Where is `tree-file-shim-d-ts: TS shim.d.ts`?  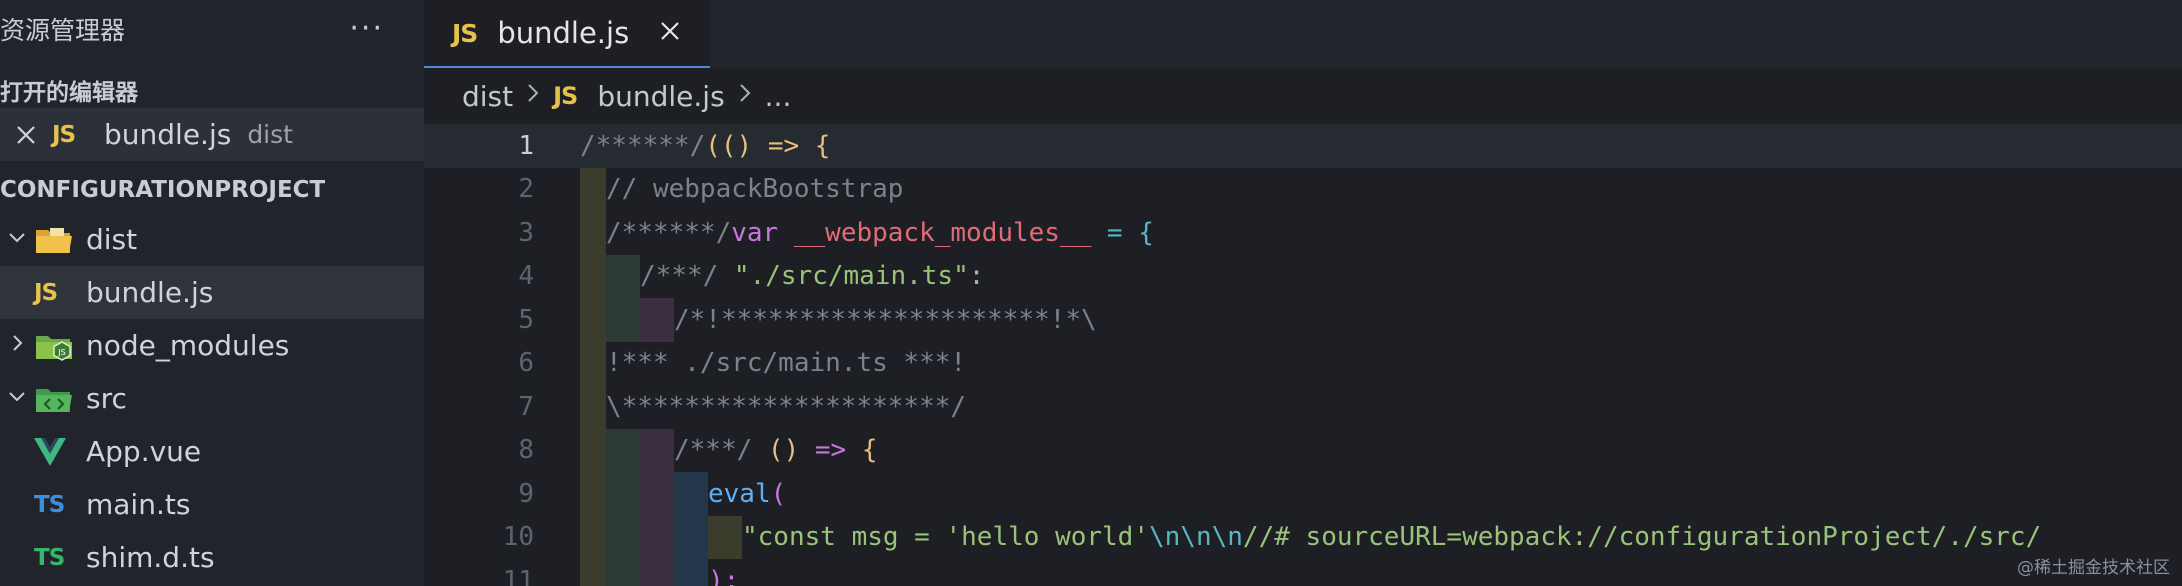 tree-file-shim-d-ts: TS shim.d.ts is located at coordinates (212, 557).